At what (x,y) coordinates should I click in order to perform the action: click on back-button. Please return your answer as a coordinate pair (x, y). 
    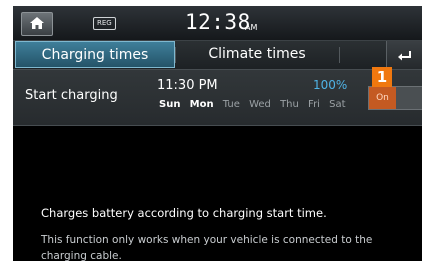
    Looking at the image, I should click on (404, 55).